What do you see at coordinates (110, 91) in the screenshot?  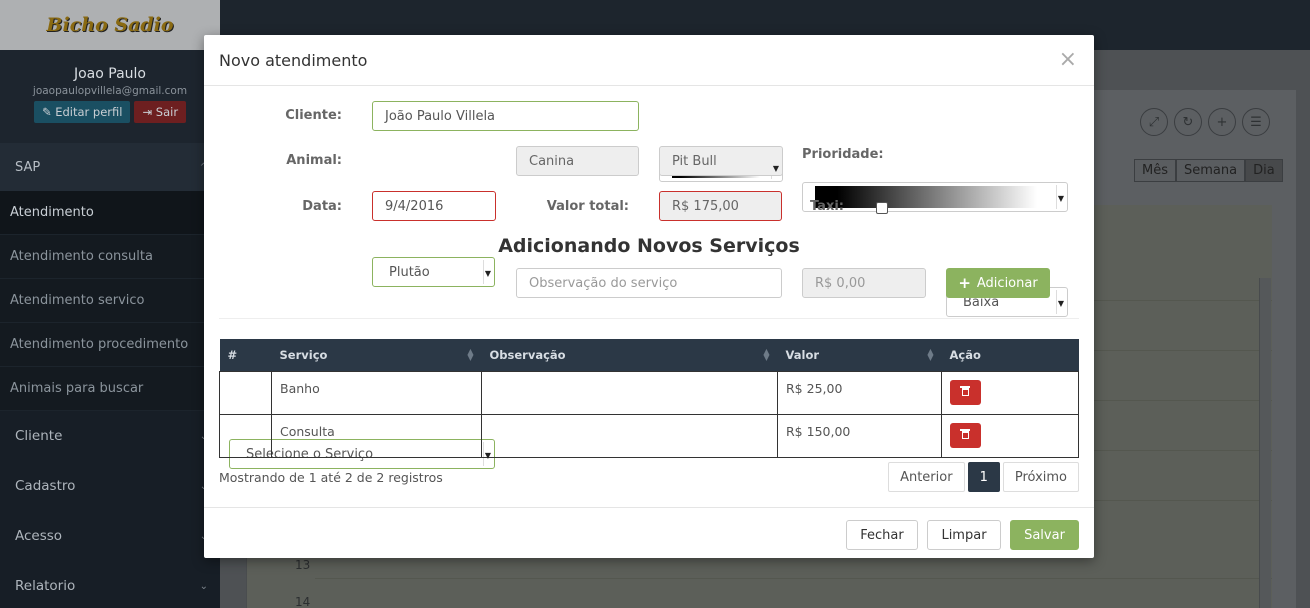 I see `user-email: joaopaulopvillela@gmail.com` at bounding box center [110, 91].